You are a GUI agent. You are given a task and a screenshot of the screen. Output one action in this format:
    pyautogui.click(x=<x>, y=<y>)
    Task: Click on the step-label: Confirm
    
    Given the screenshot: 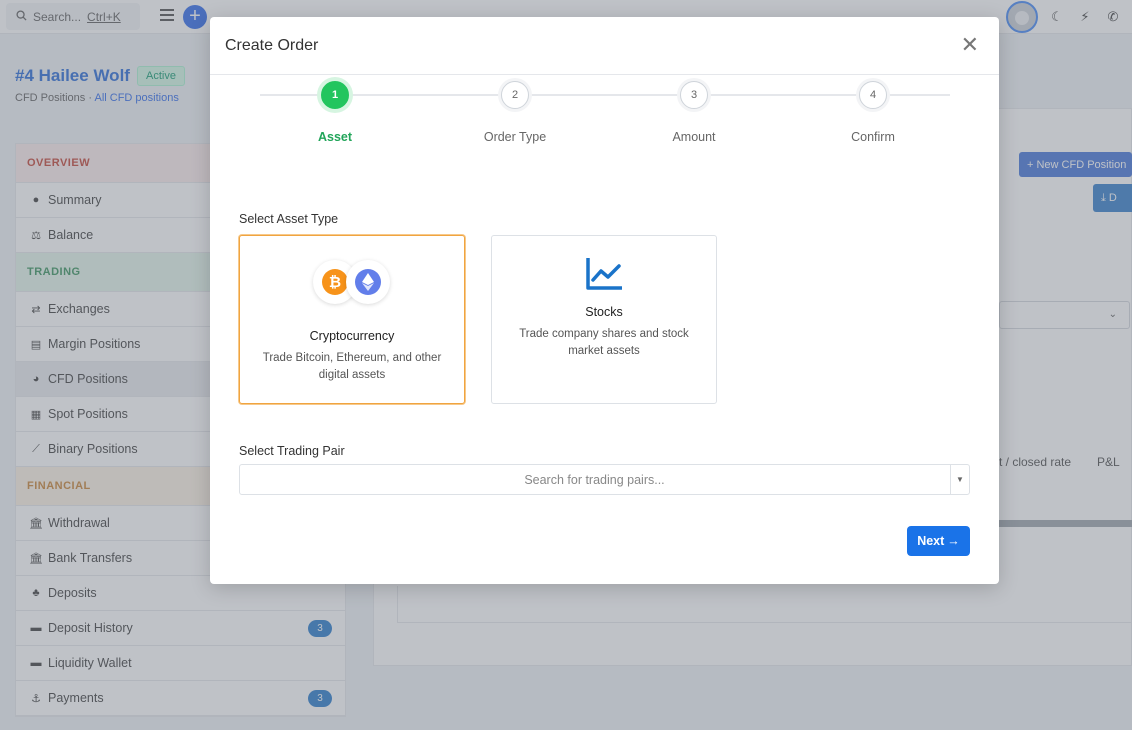 What is the action you would take?
    pyautogui.click(x=873, y=137)
    